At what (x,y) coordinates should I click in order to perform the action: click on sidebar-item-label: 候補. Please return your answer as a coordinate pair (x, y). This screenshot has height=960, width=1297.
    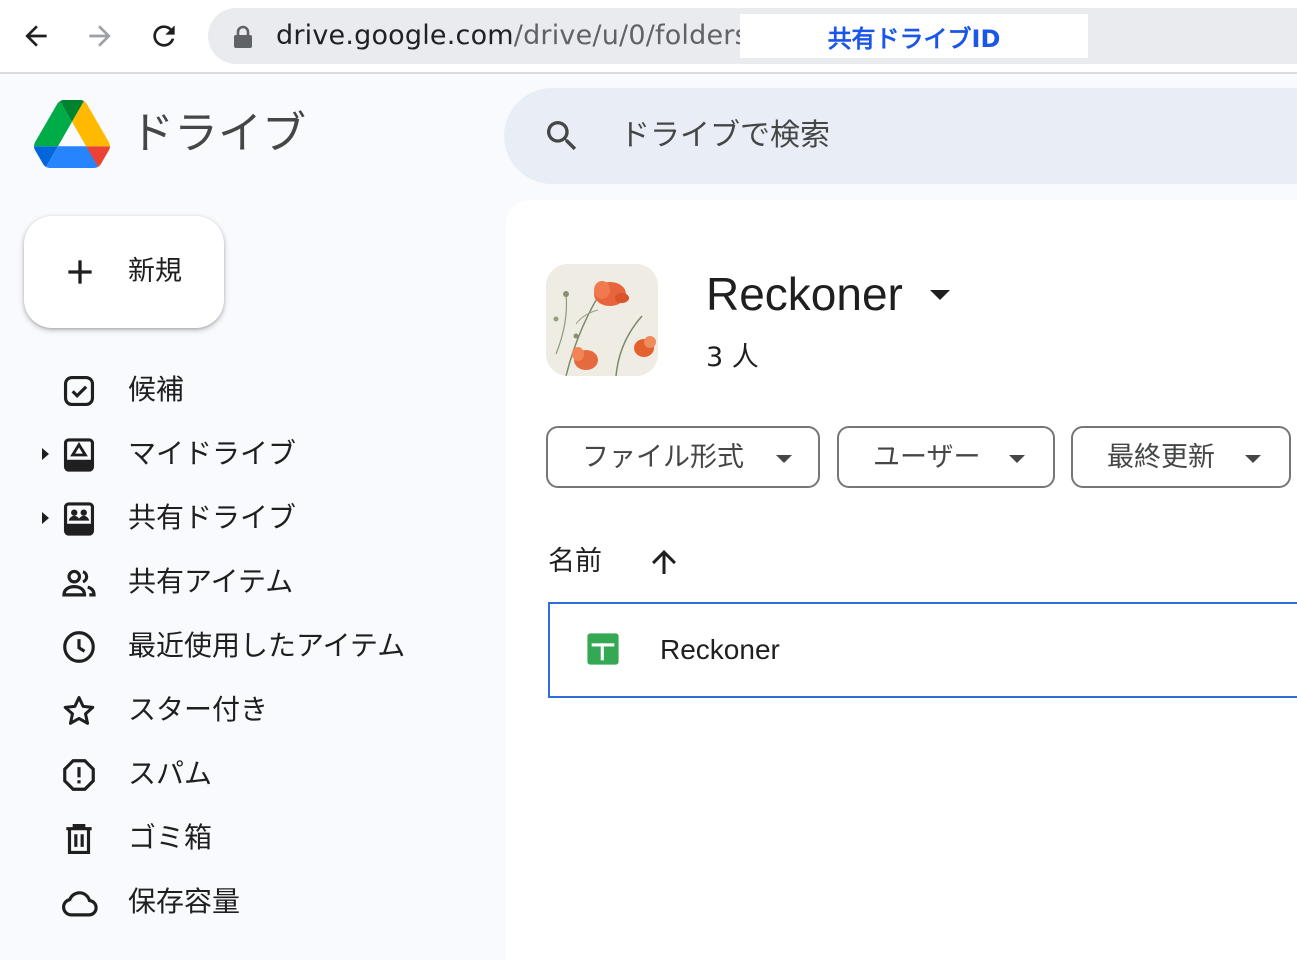
    Looking at the image, I should click on (156, 389).